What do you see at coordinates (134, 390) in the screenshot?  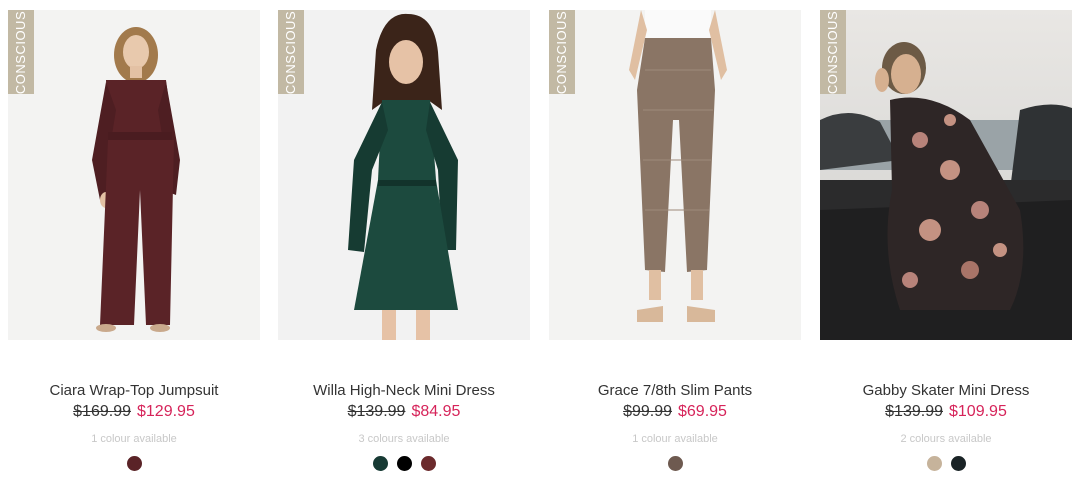 I see `product-name: Ciara Wrap-Top Jumpsuit` at bounding box center [134, 390].